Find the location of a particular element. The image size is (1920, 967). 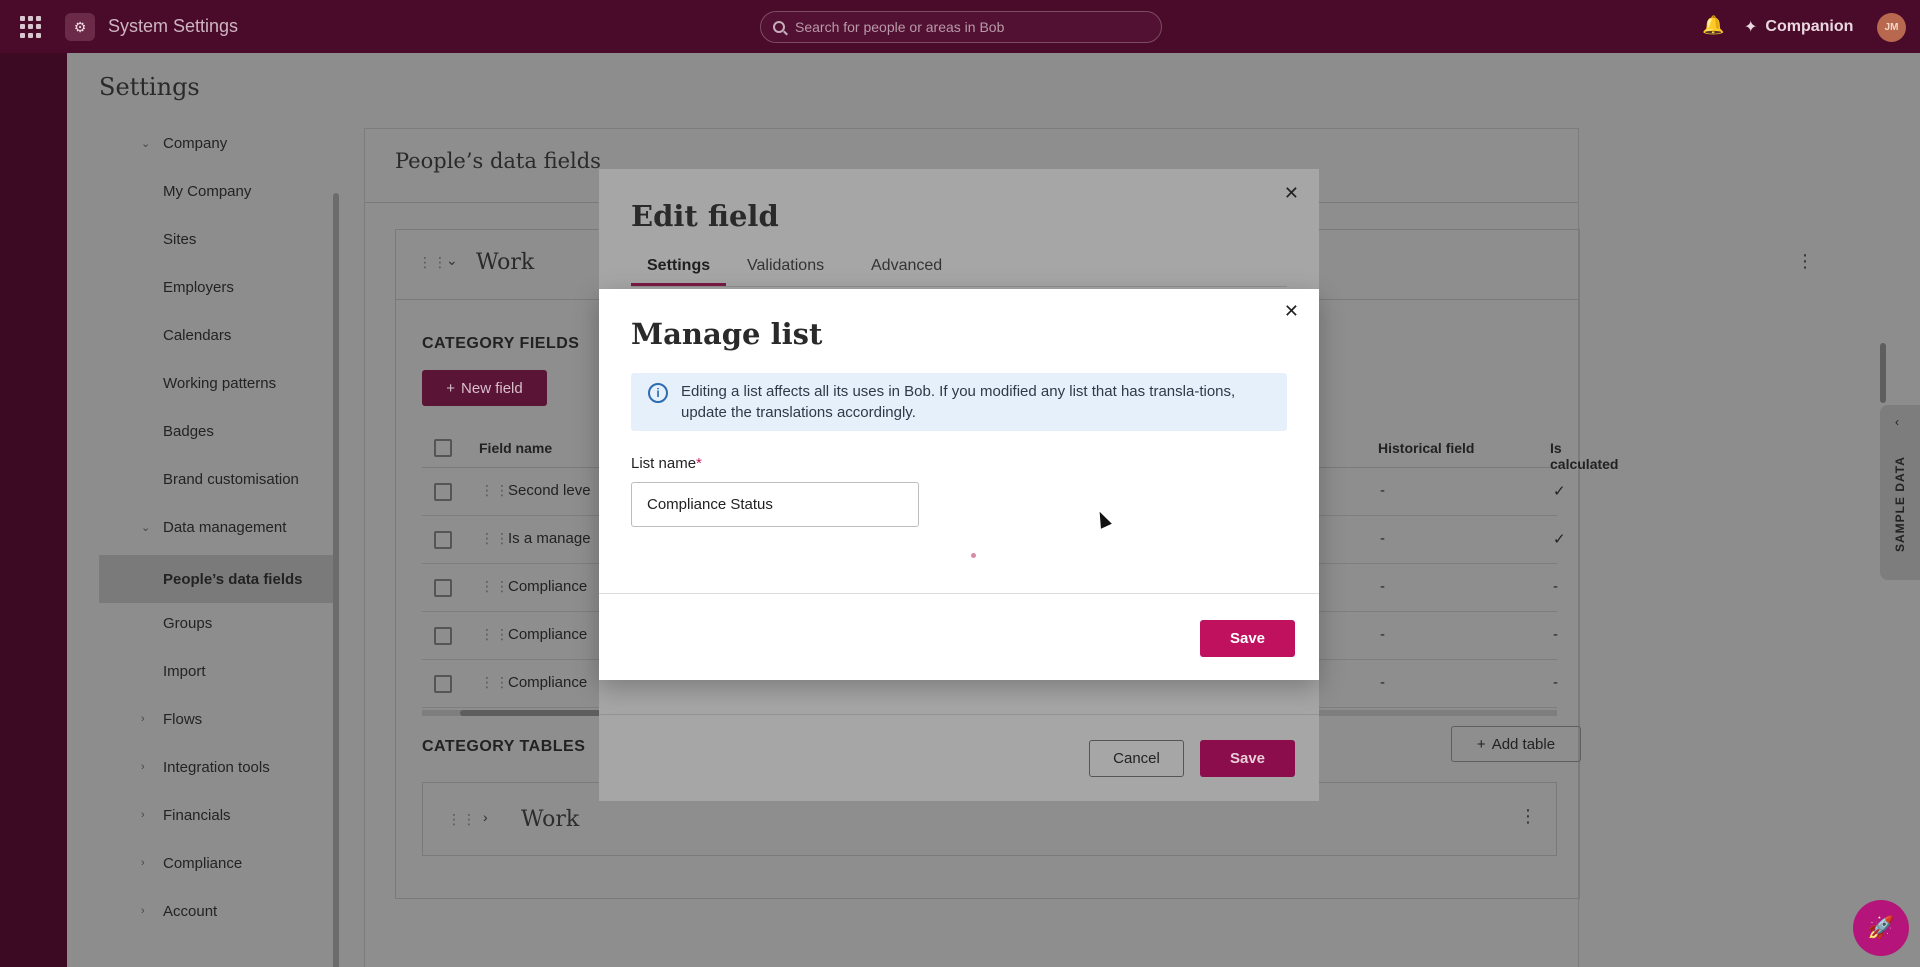

nav-item-calendars: Calendars is located at coordinates (219, 335).